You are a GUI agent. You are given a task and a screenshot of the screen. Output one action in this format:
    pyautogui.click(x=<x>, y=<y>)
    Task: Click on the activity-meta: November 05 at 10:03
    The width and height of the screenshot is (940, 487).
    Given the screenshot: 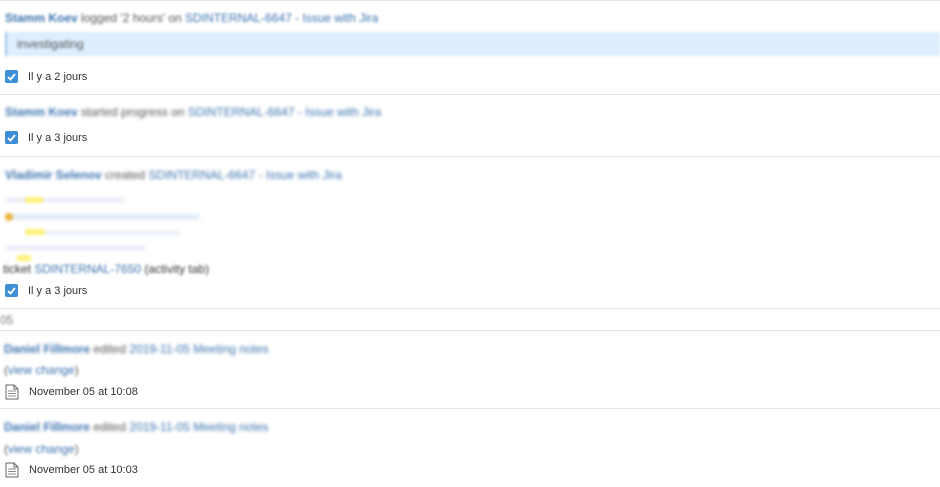 What is the action you would take?
    pyautogui.click(x=71, y=470)
    